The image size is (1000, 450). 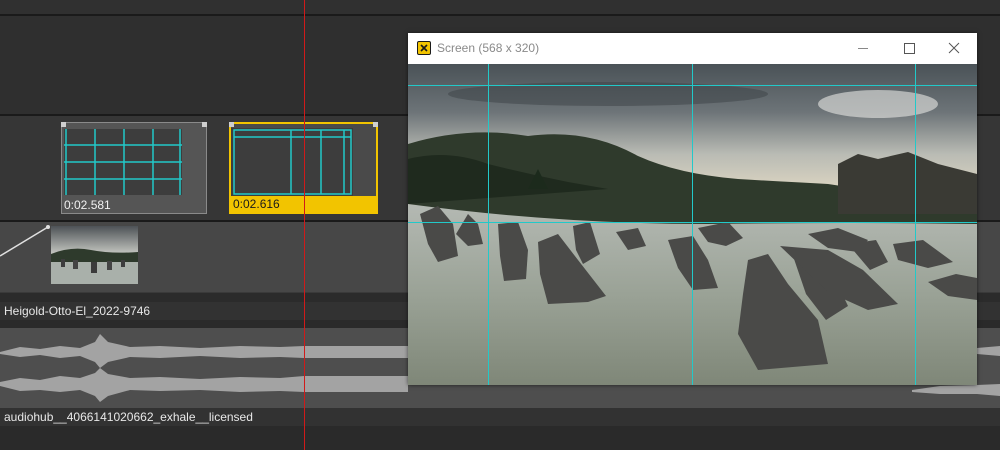 I want to click on maximize-icon, so click(x=909, y=48).